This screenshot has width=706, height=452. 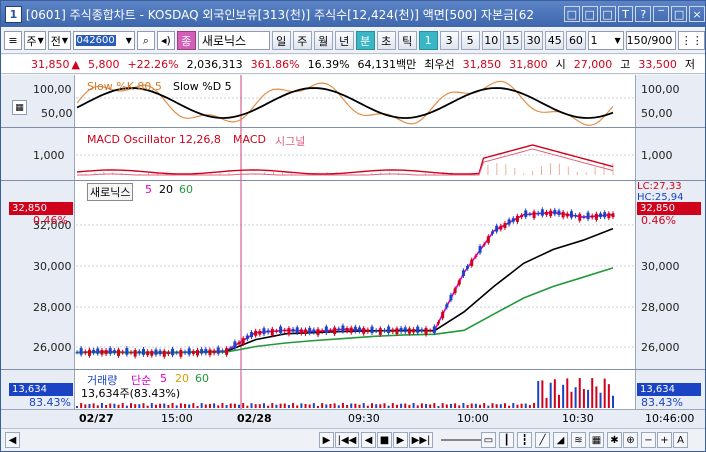 I want to click on table-icon: ▦, so click(x=596, y=440).